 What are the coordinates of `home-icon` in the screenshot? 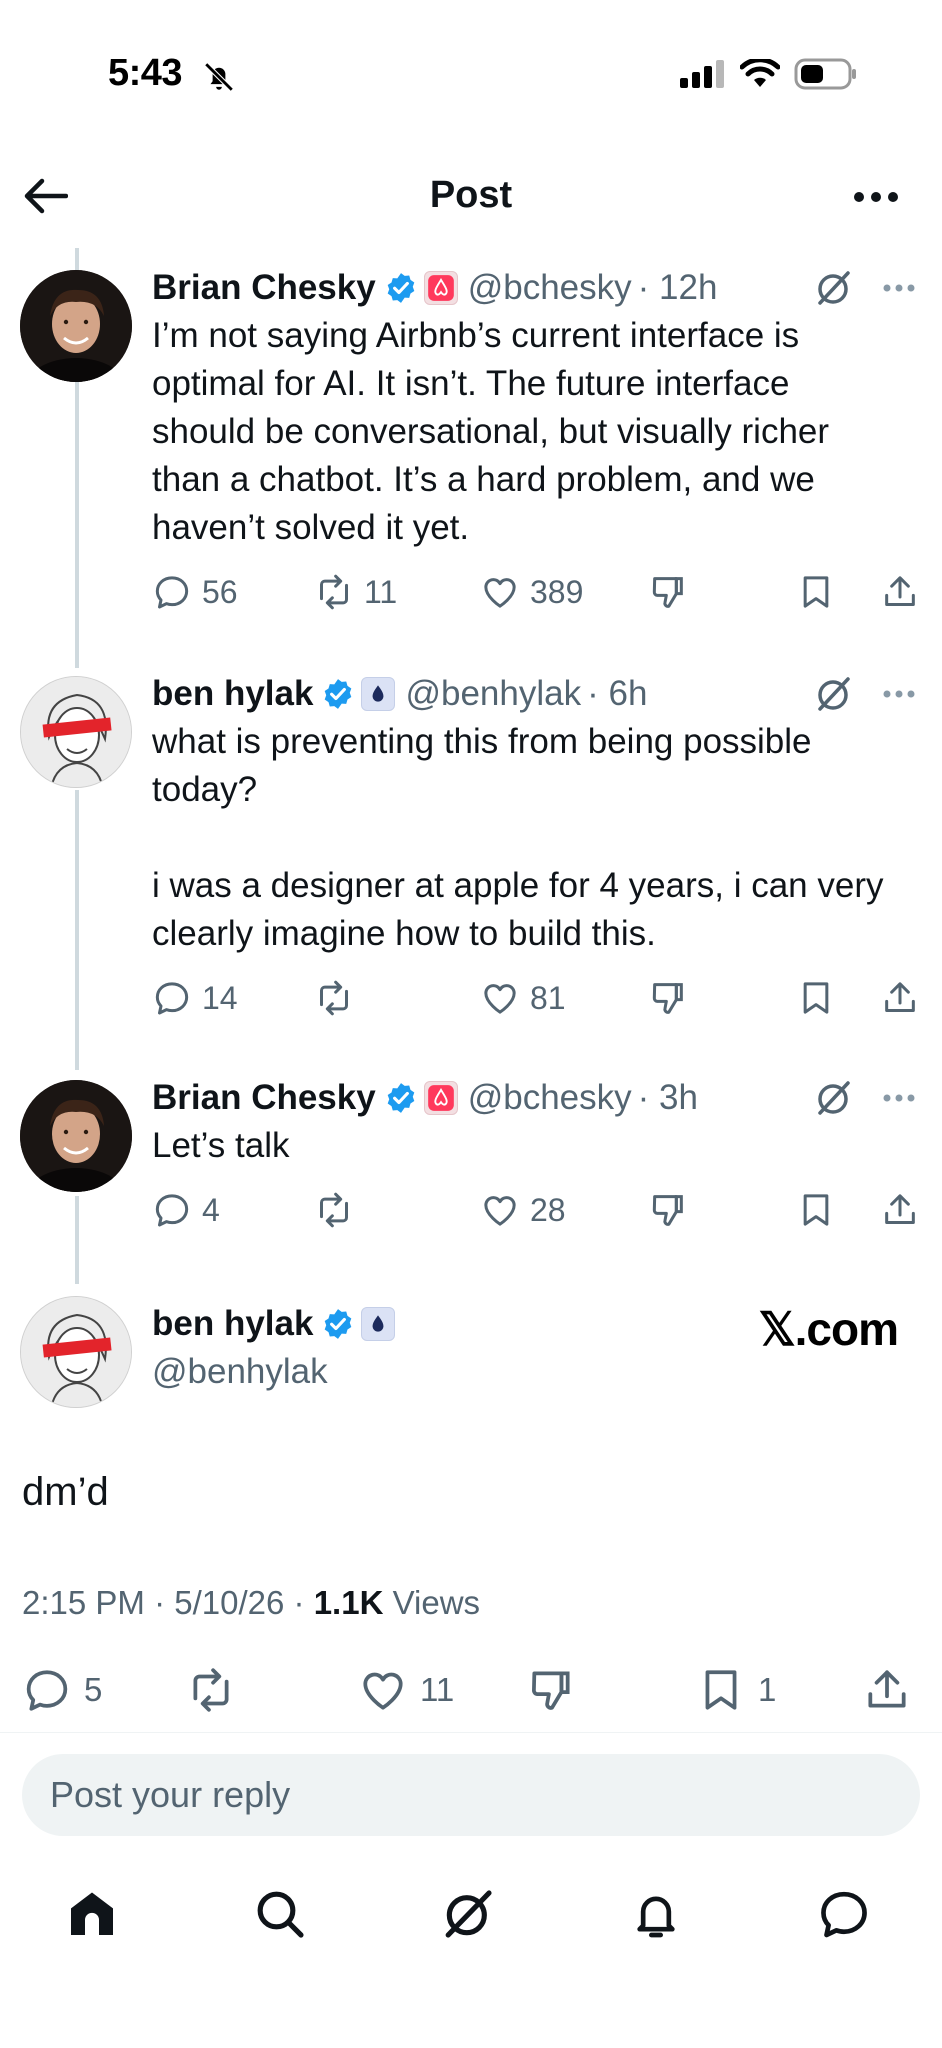 It's located at (92, 1914).